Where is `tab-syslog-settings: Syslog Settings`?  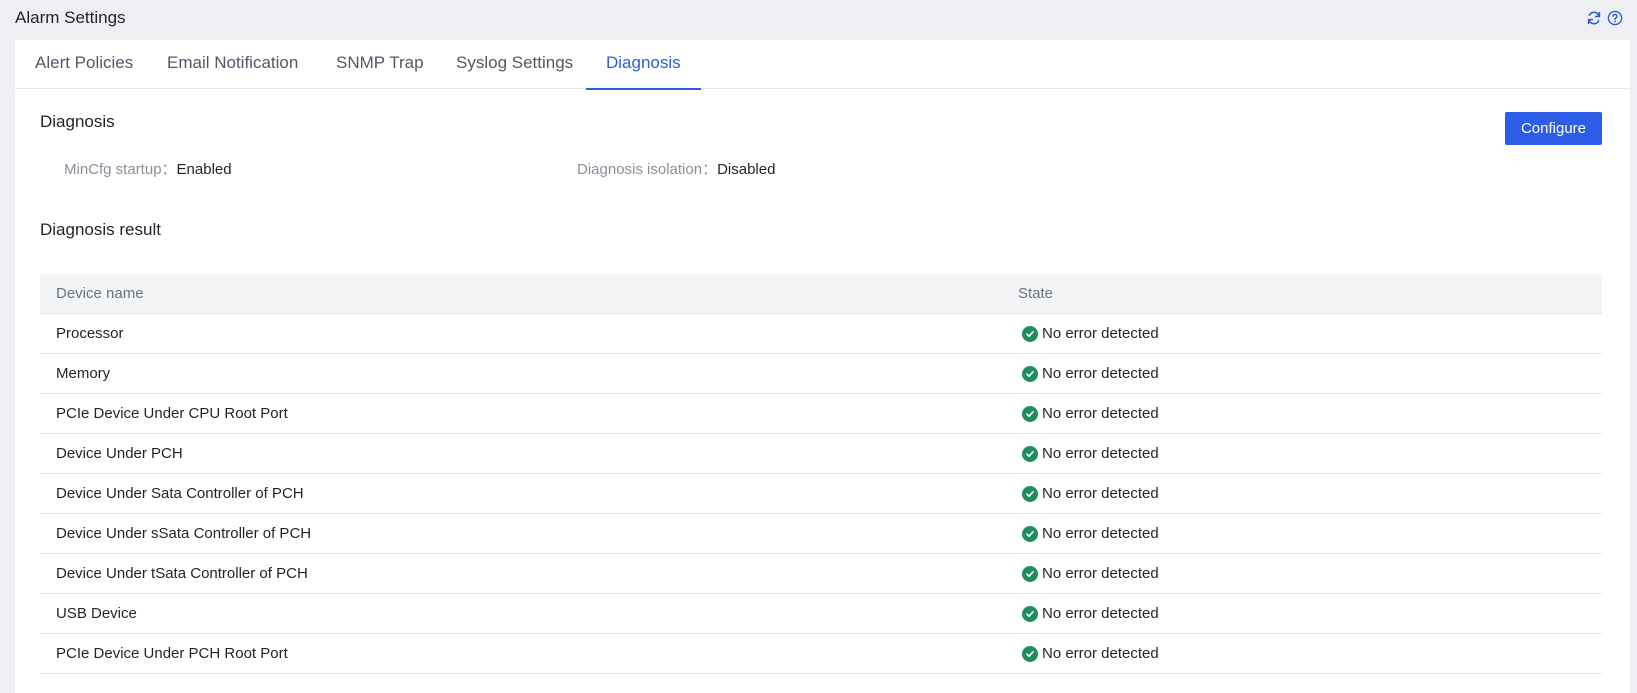
tab-syslog-settings: Syslog Settings is located at coordinates (514, 64).